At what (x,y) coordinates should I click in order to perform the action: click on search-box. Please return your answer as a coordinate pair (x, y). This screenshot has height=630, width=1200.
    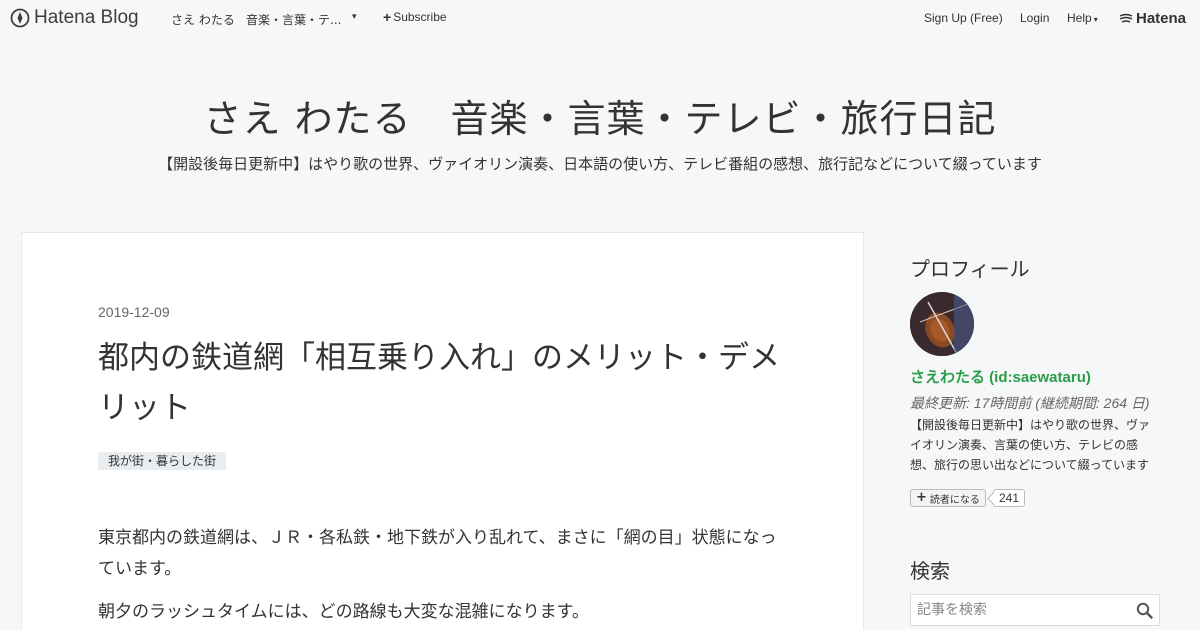
    Looking at the image, I should click on (1035, 610).